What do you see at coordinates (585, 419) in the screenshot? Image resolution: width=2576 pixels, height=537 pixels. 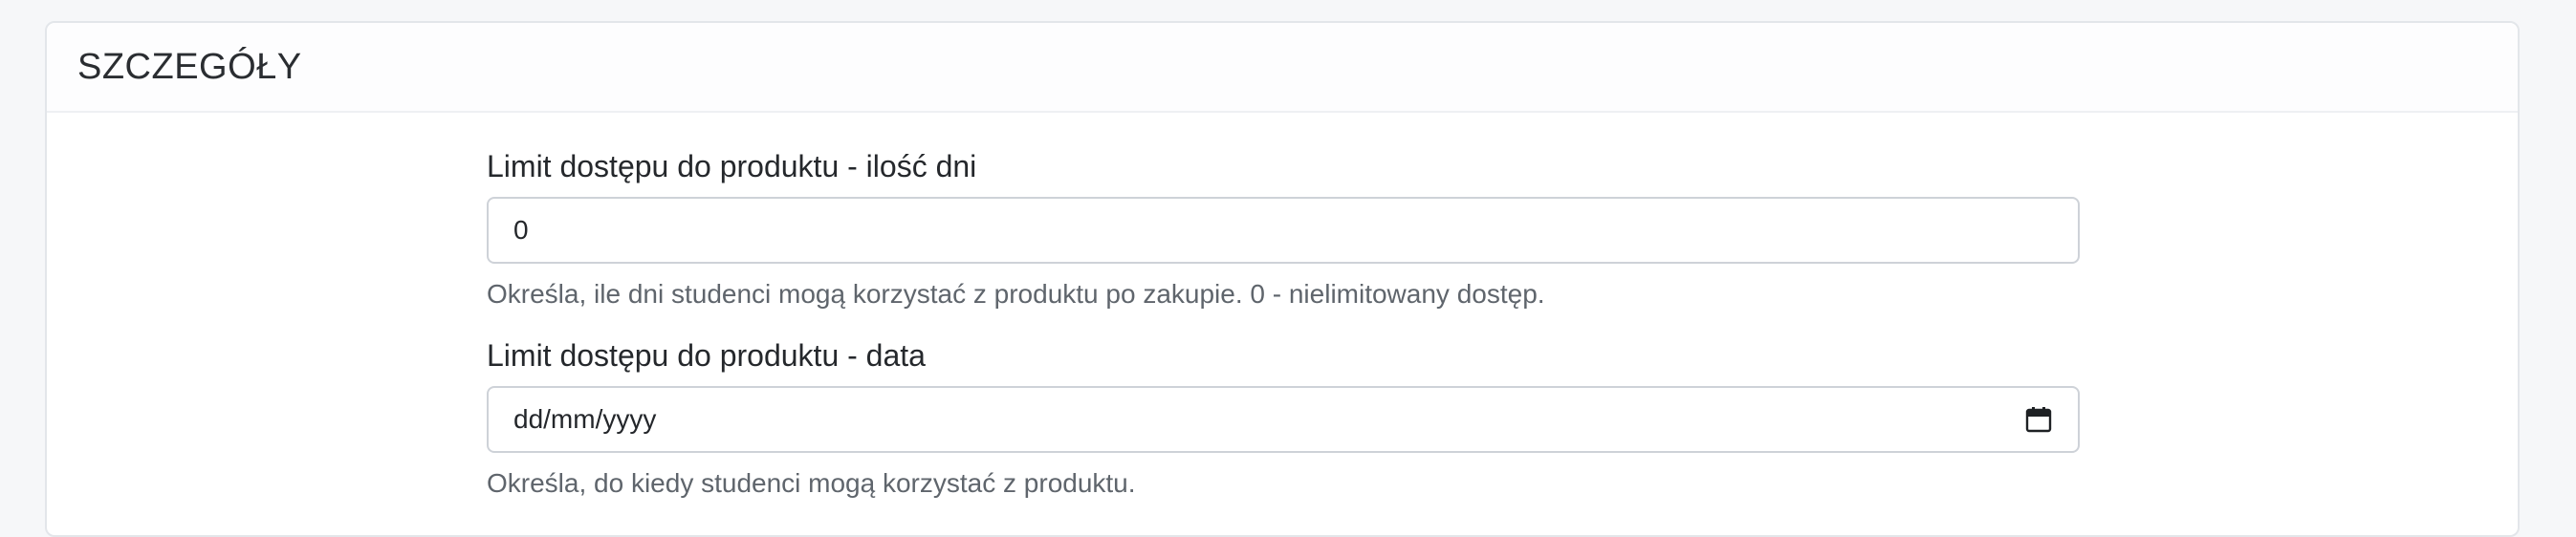 I see `access-date-placeholder: dd/mm/yyyy` at bounding box center [585, 419].